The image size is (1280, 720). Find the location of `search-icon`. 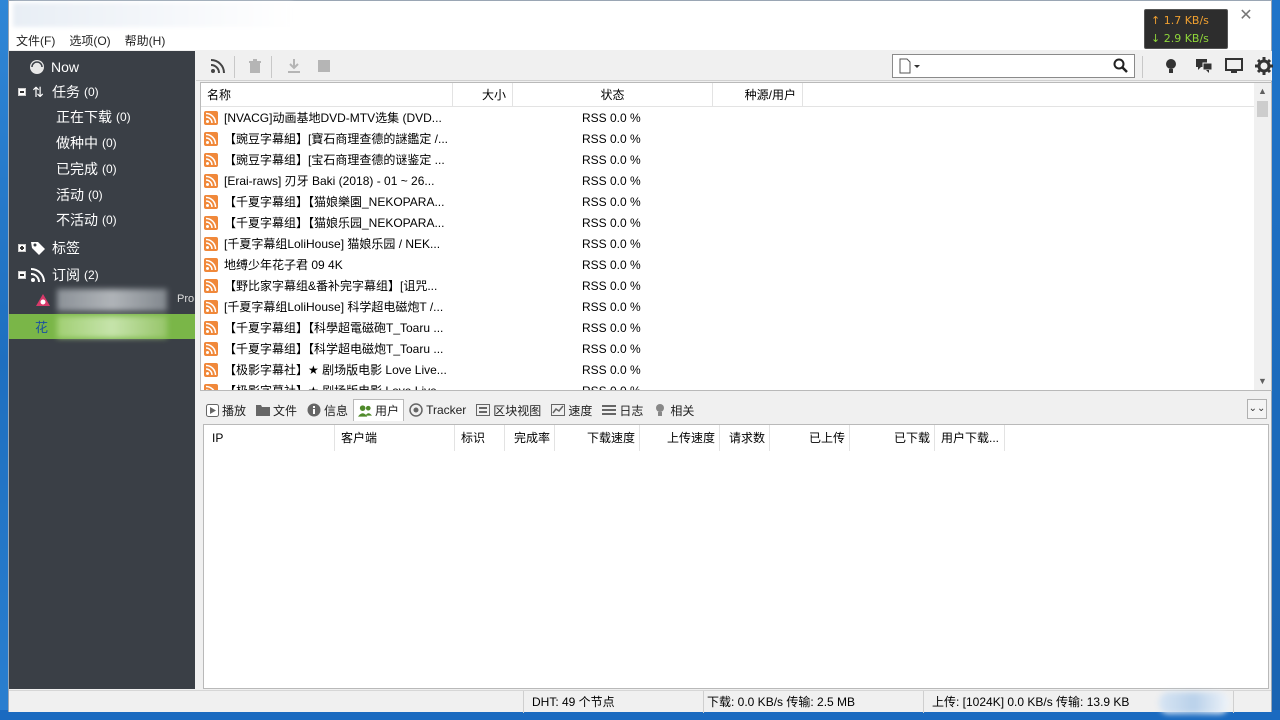

search-icon is located at coordinates (1120, 67).